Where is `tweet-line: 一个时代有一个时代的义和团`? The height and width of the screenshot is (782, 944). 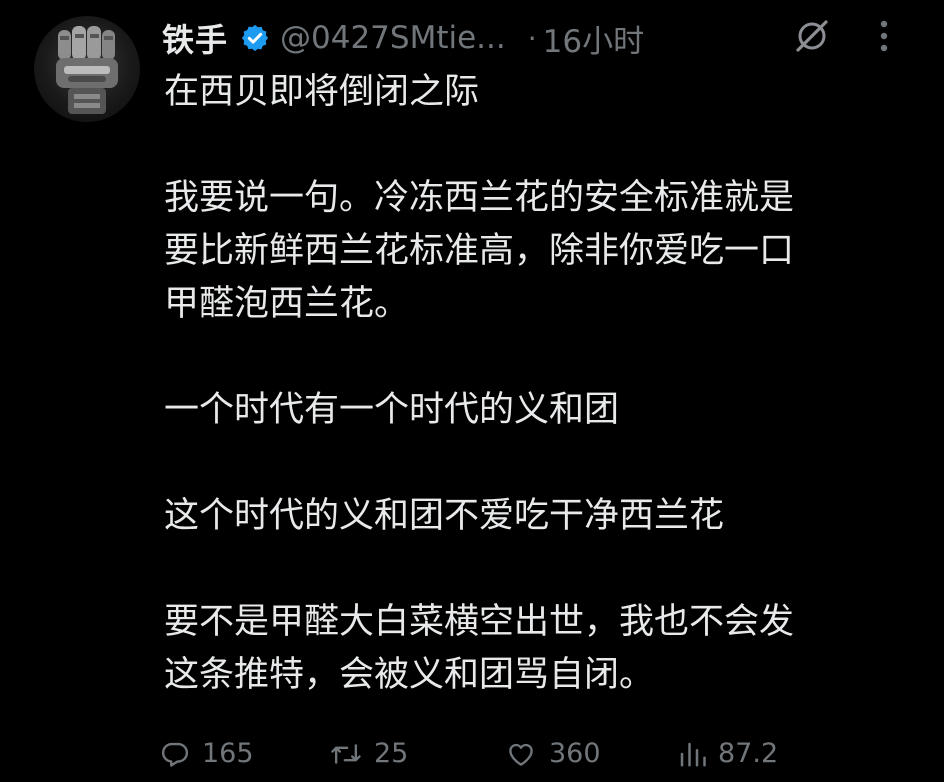 tweet-line: 一个时代有一个时代的义和团 is located at coordinates (392, 410).